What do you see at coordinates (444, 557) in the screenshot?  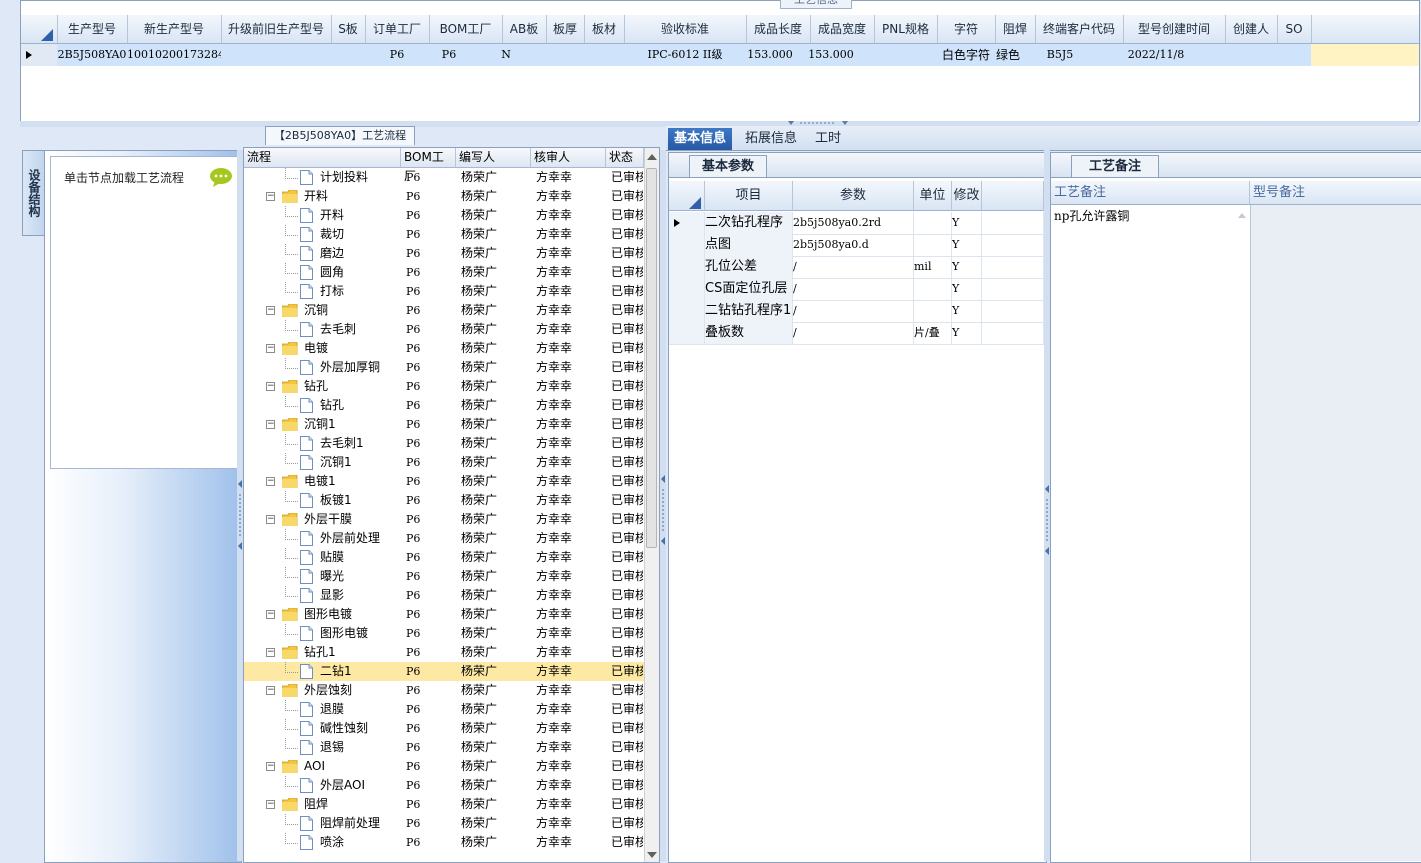 I see `tree-leaf-node: 贴膜 P6 杨荣广 方幸幸 已审核` at bounding box center [444, 557].